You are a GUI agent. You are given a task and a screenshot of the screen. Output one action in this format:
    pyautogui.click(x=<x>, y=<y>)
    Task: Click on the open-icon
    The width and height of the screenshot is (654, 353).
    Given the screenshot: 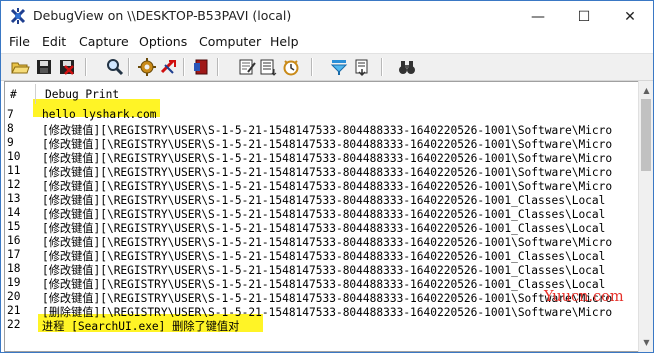 What is the action you would take?
    pyautogui.click(x=20, y=67)
    